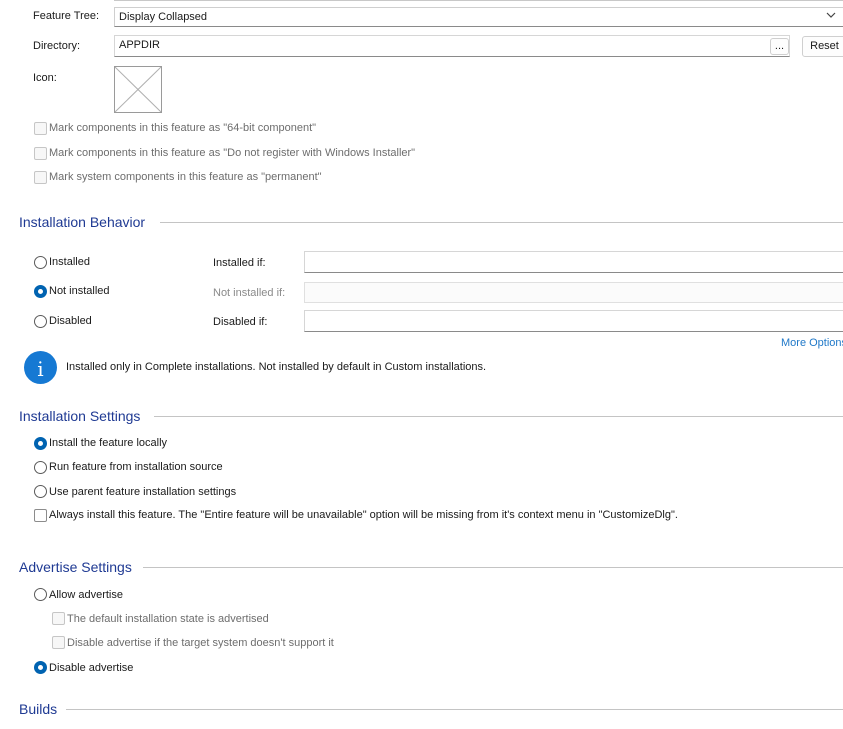  Describe the element at coordinates (812, 343) in the screenshot. I see `more-options-link: More Options` at that location.